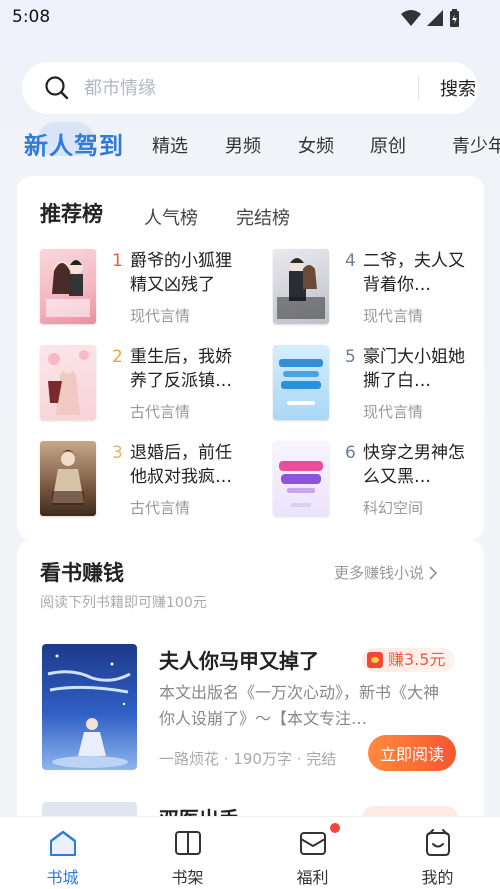 Image resolution: width=500 pixels, height=889 pixels. What do you see at coordinates (375, 660) in the screenshot?
I see `red-envelope-icon` at bounding box center [375, 660].